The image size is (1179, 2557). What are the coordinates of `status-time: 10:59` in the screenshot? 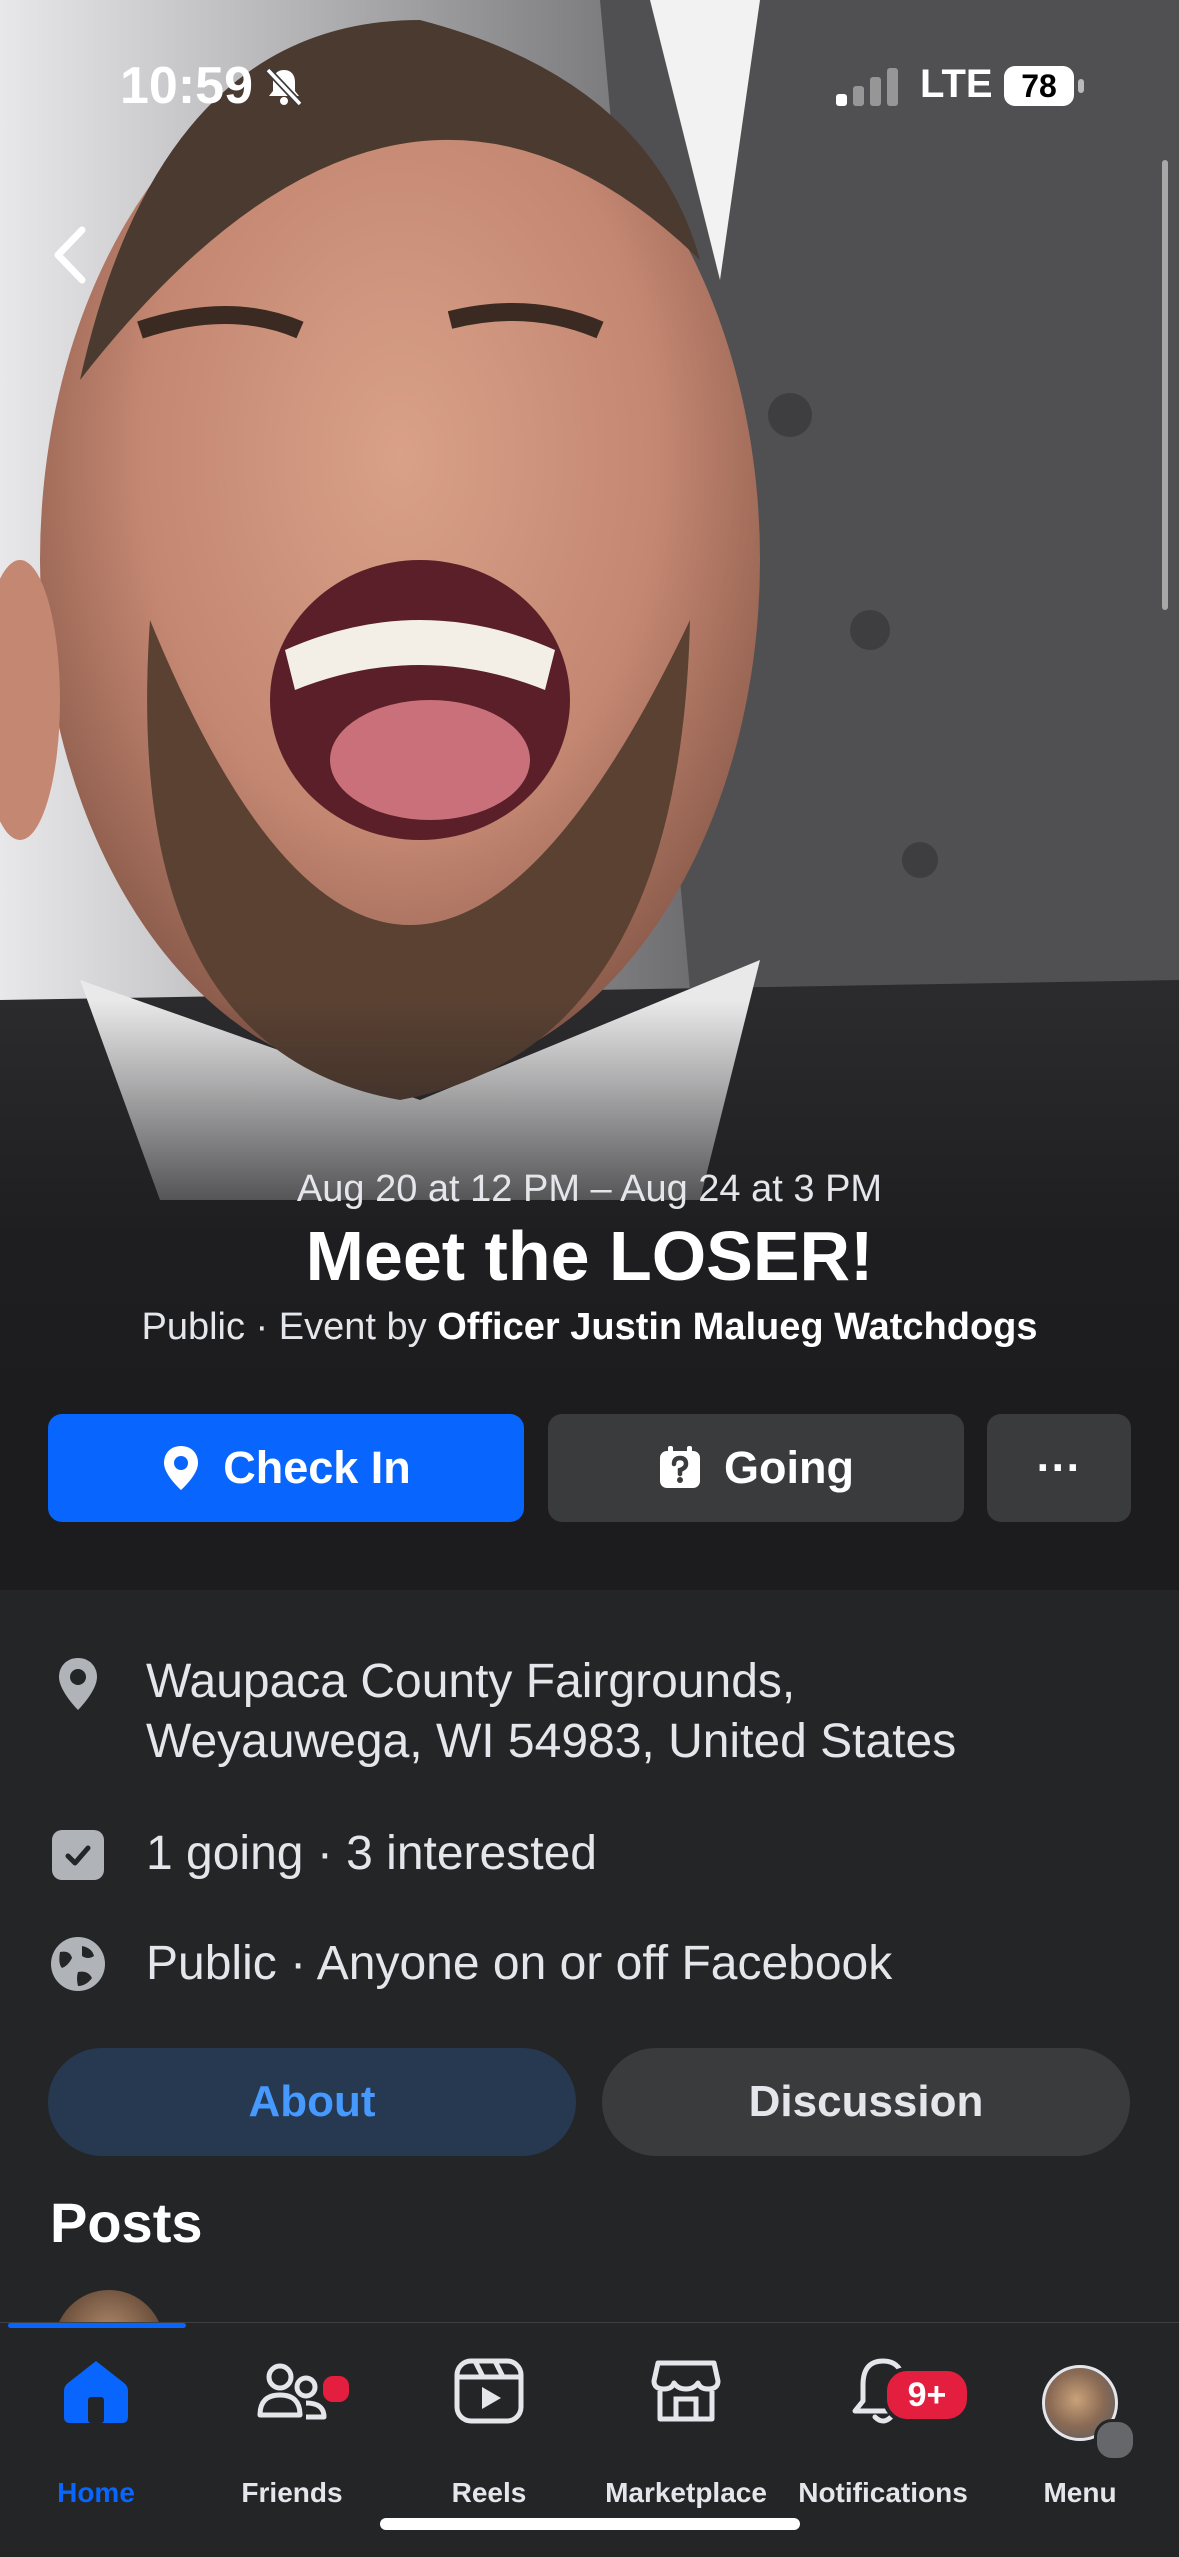 It's located at (186, 86).